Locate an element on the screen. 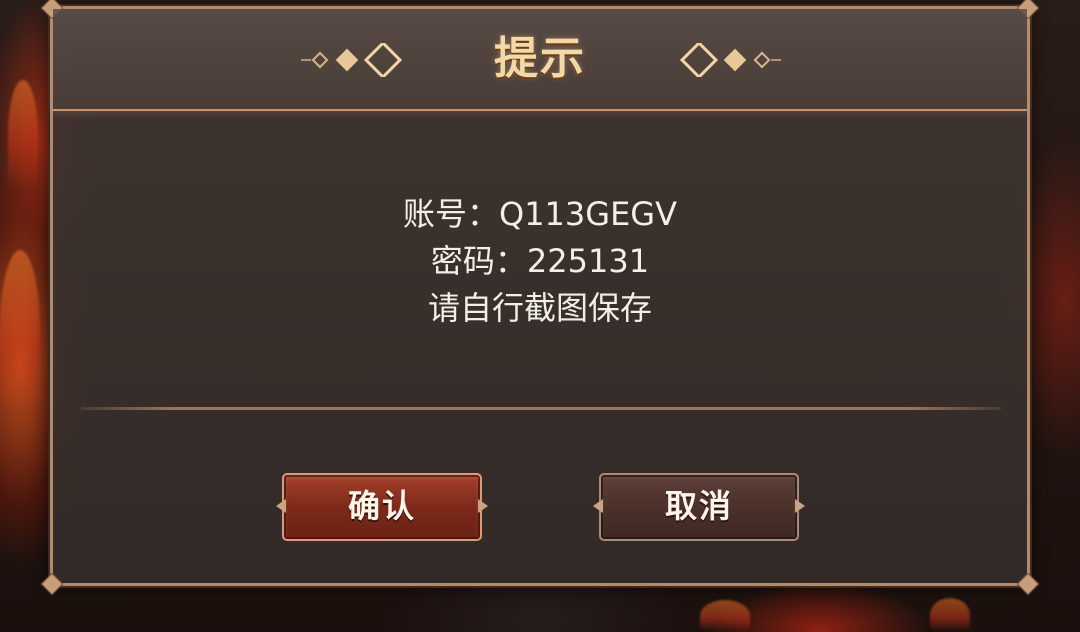  dialog-divider is located at coordinates (541, 408).